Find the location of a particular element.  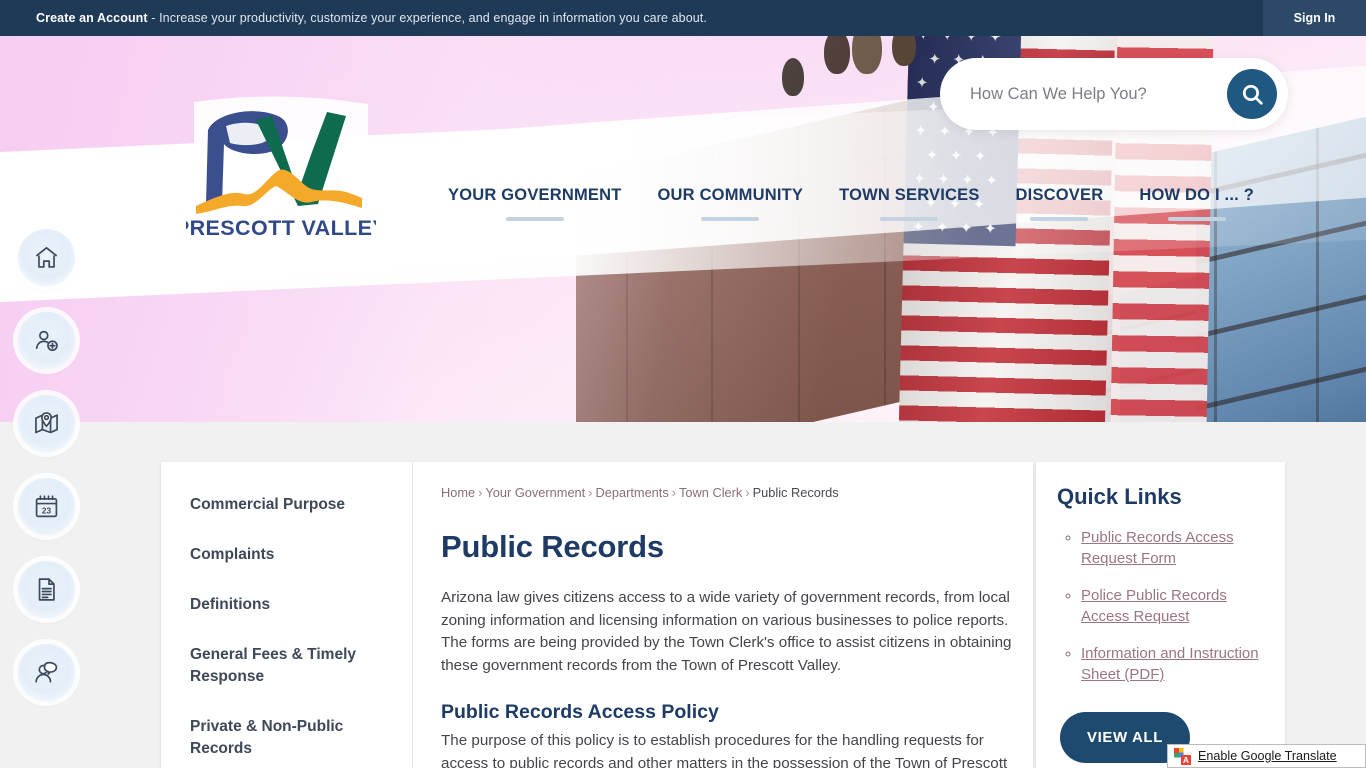

search-icon is located at coordinates (1252, 94).